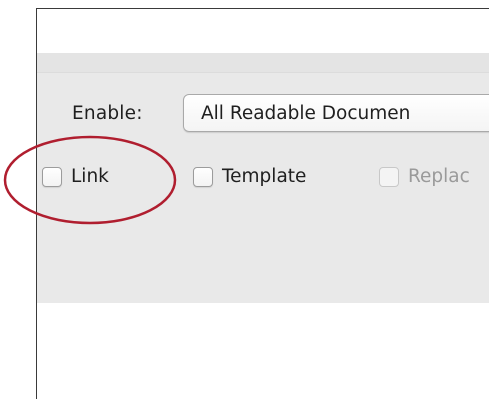 Image resolution: width=489 pixels, height=399 pixels. What do you see at coordinates (263, 63) in the screenshot?
I see `panel-header-strip` at bounding box center [263, 63].